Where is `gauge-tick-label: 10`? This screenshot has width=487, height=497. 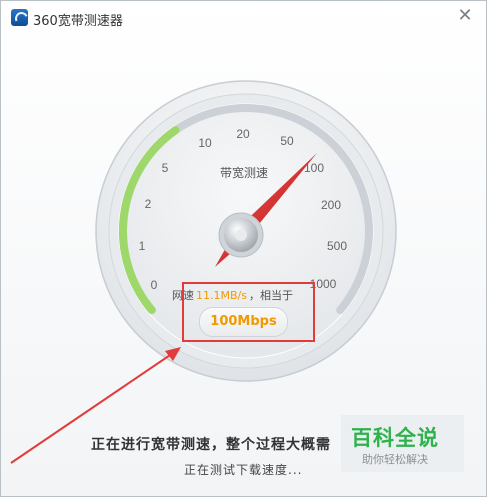
gauge-tick-label: 10 is located at coordinates (205, 143).